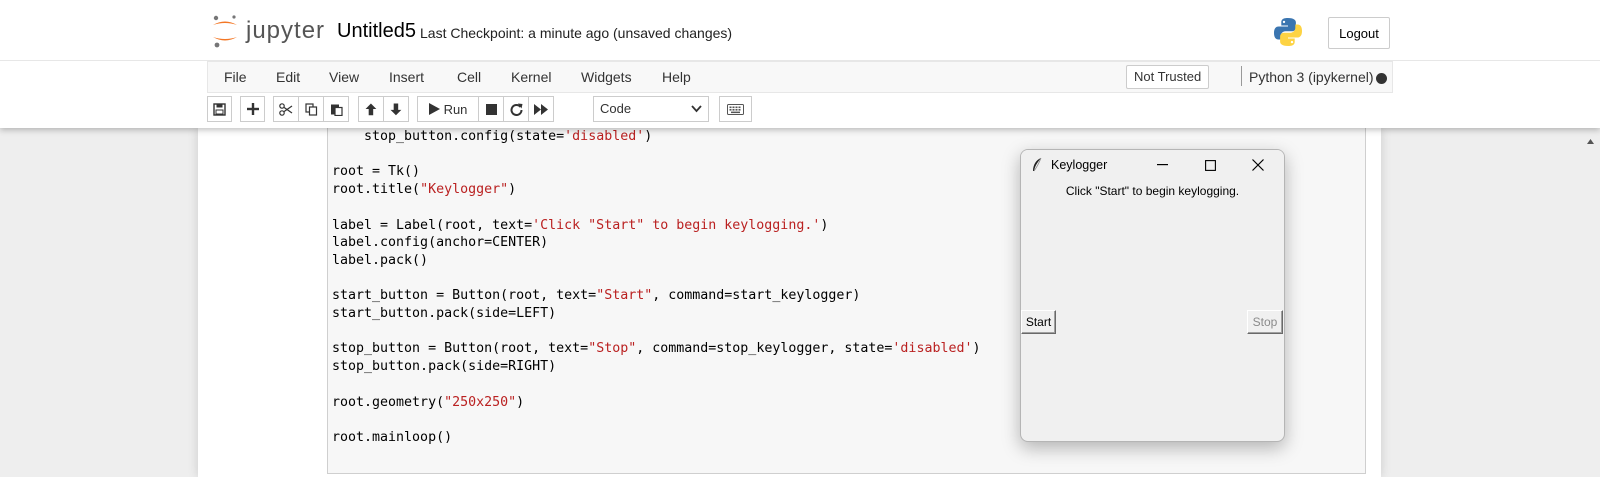 The image size is (1600, 477). What do you see at coordinates (1311, 77) in the screenshot?
I see `kernel-name: Python 3 (ipykernel)` at bounding box center [1311, 77].